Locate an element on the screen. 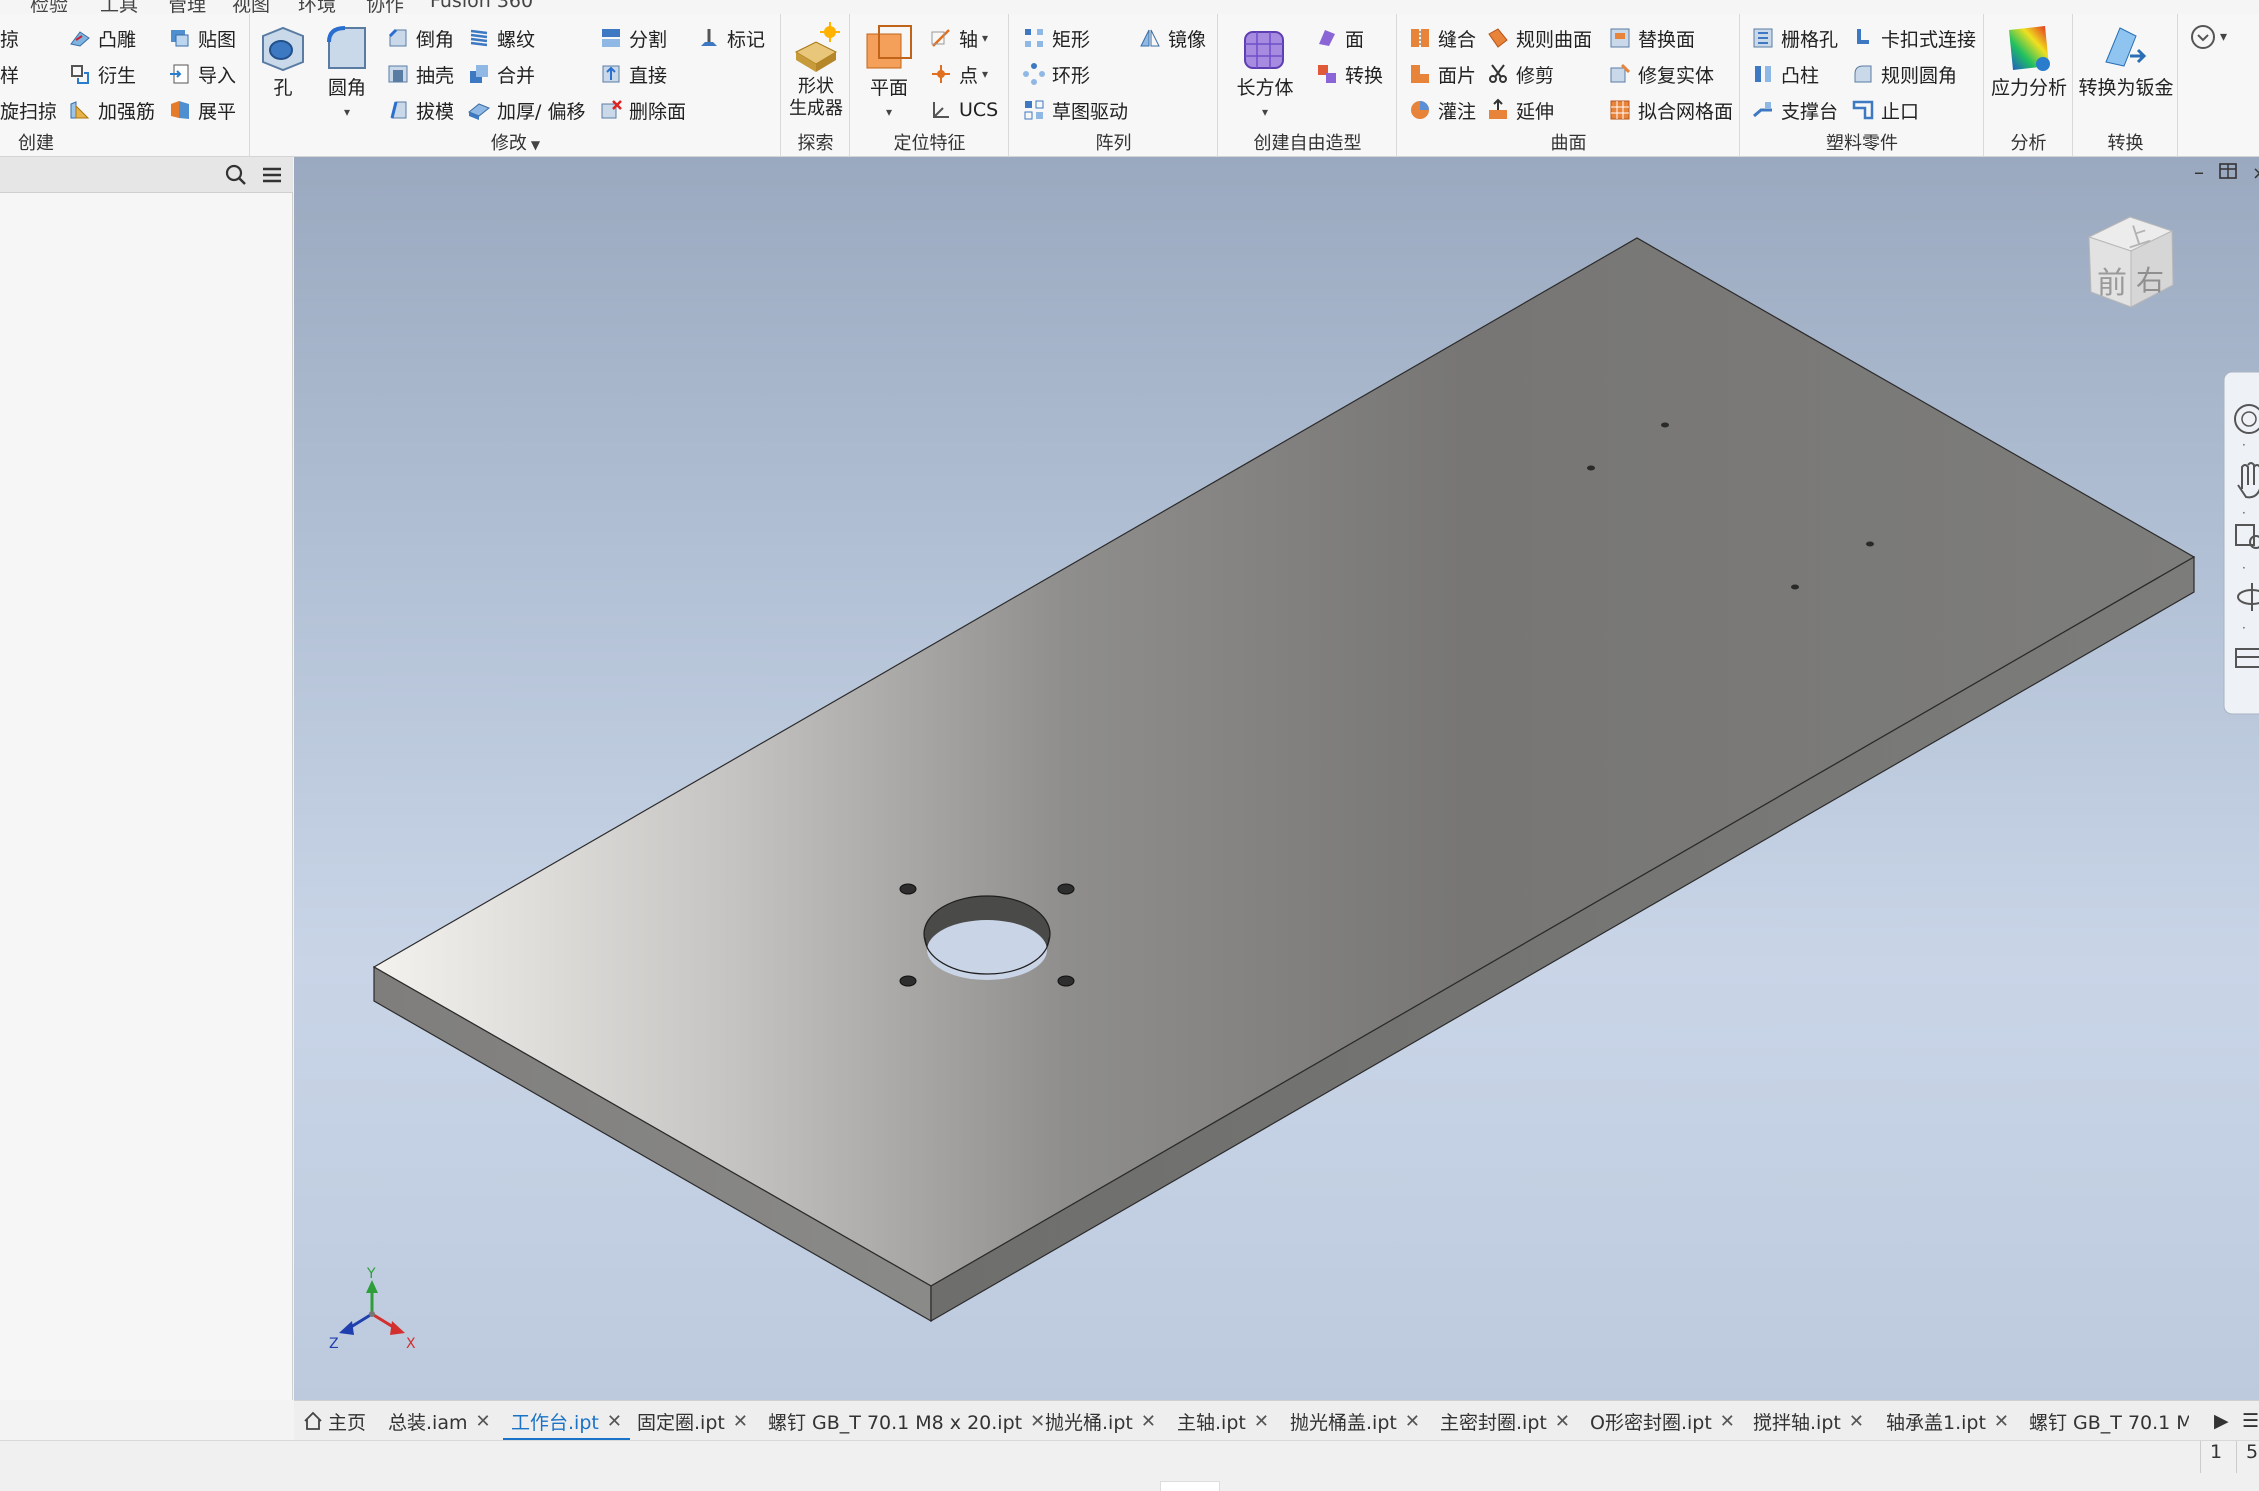 The height and width of the screenshot is (1491, 2259). delete-face-tool: 删除面 is located at coordinates (642, 110).